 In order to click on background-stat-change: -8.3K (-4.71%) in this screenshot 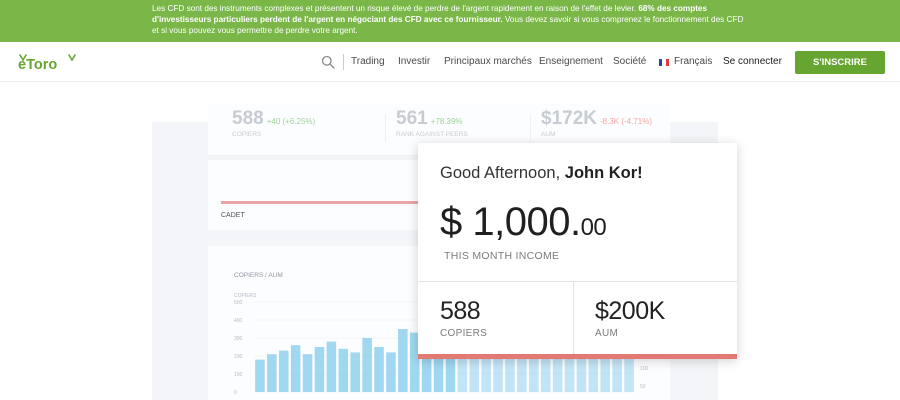, I will do `click(626, 121)`.